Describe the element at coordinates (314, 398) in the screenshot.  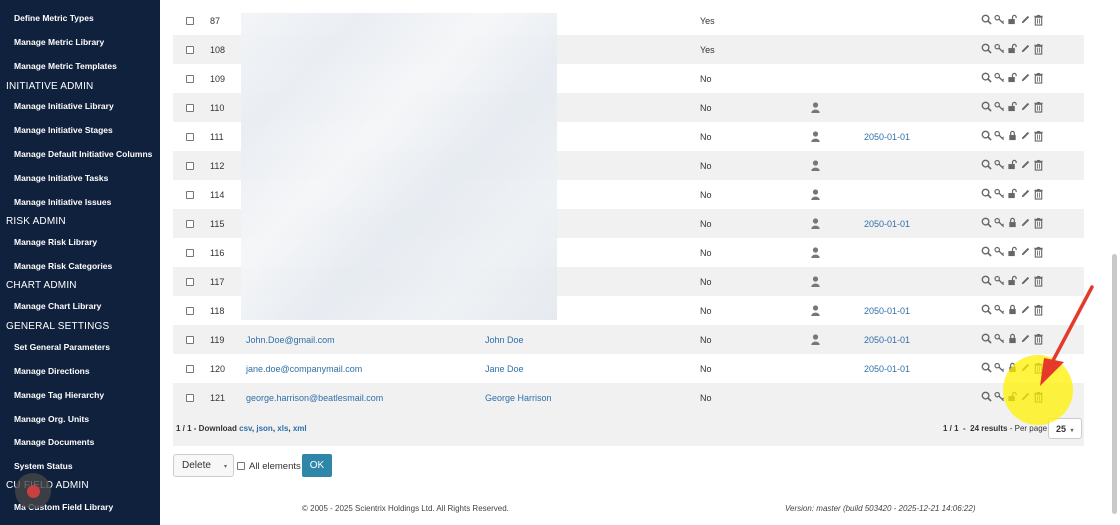
I see `row-email-link: george.harrison@beatlesmail.com` at that location.